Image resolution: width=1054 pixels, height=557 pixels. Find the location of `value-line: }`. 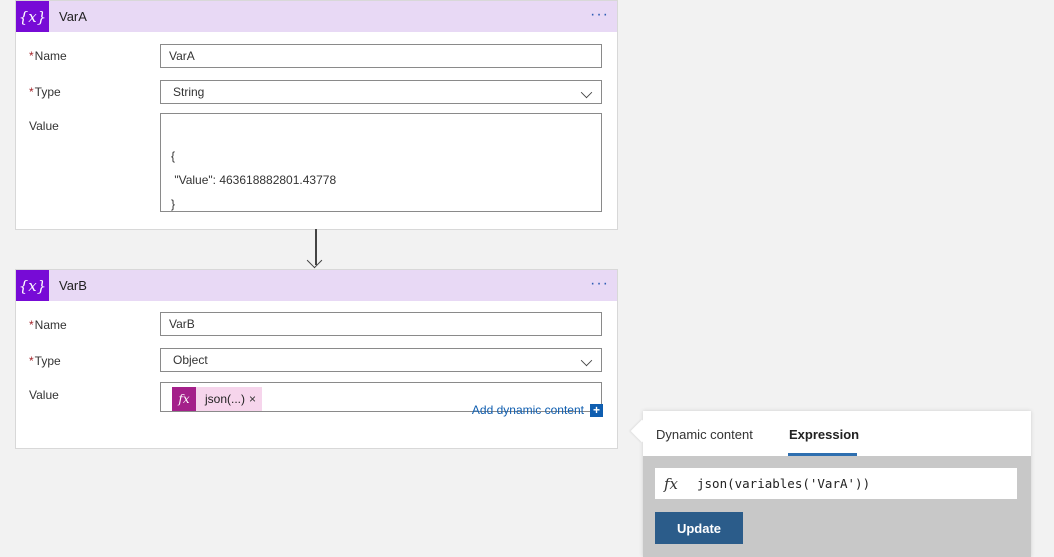

value-line: } is located at coordinates (173, 204).